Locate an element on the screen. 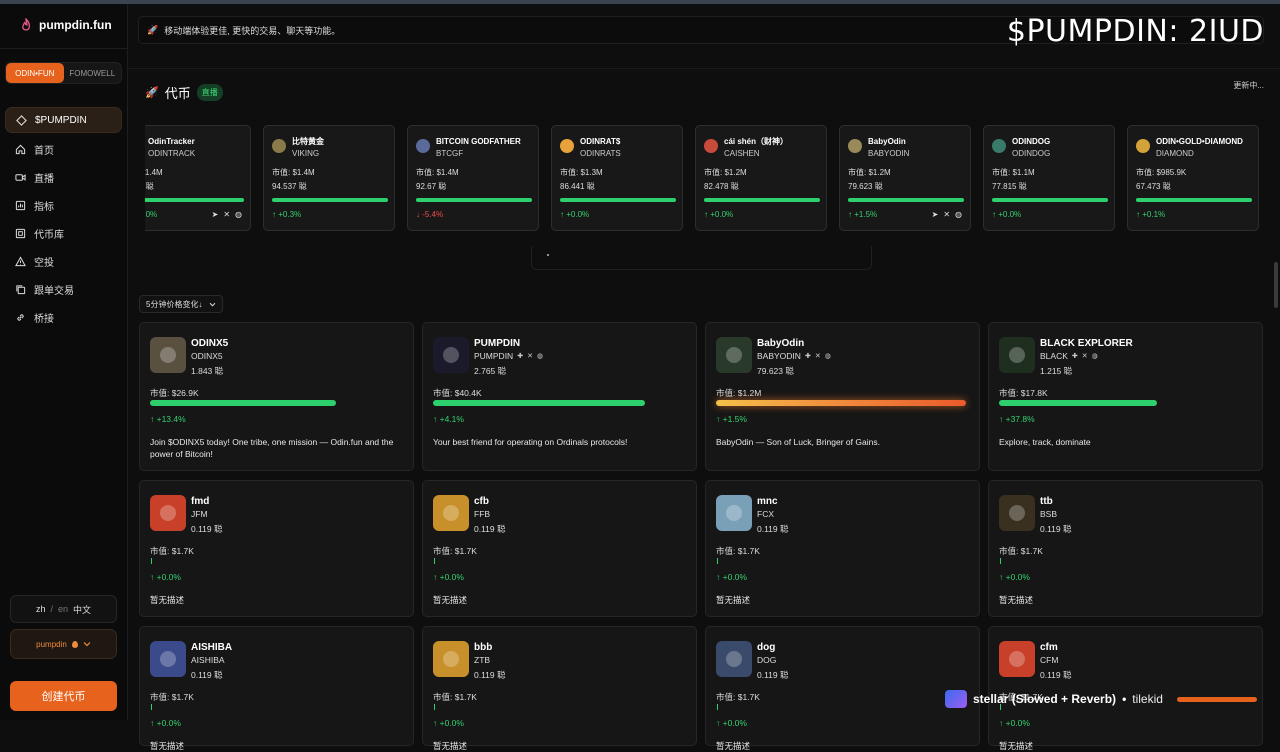 The height and width of the screenshot is (752, 1280). ticker-card-head: ODIN•GOLD•DIAMOND DIAMOND is located at coordinates (1193, 147).